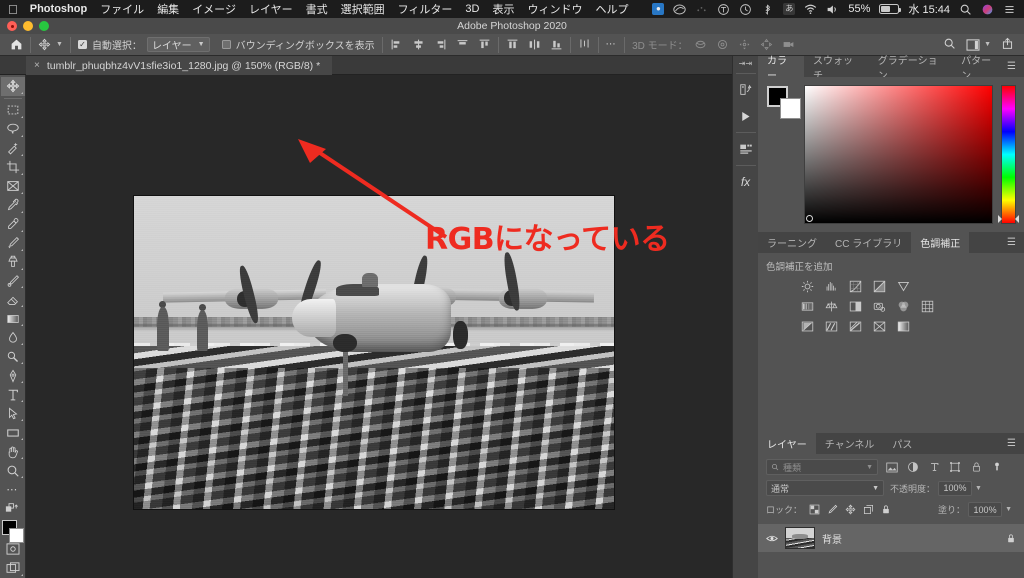 The image size is (1024, 578). What do you see at coordinates (965, 9) in the screenshot?
I see `search-icon` at bounding box center [965, 9].